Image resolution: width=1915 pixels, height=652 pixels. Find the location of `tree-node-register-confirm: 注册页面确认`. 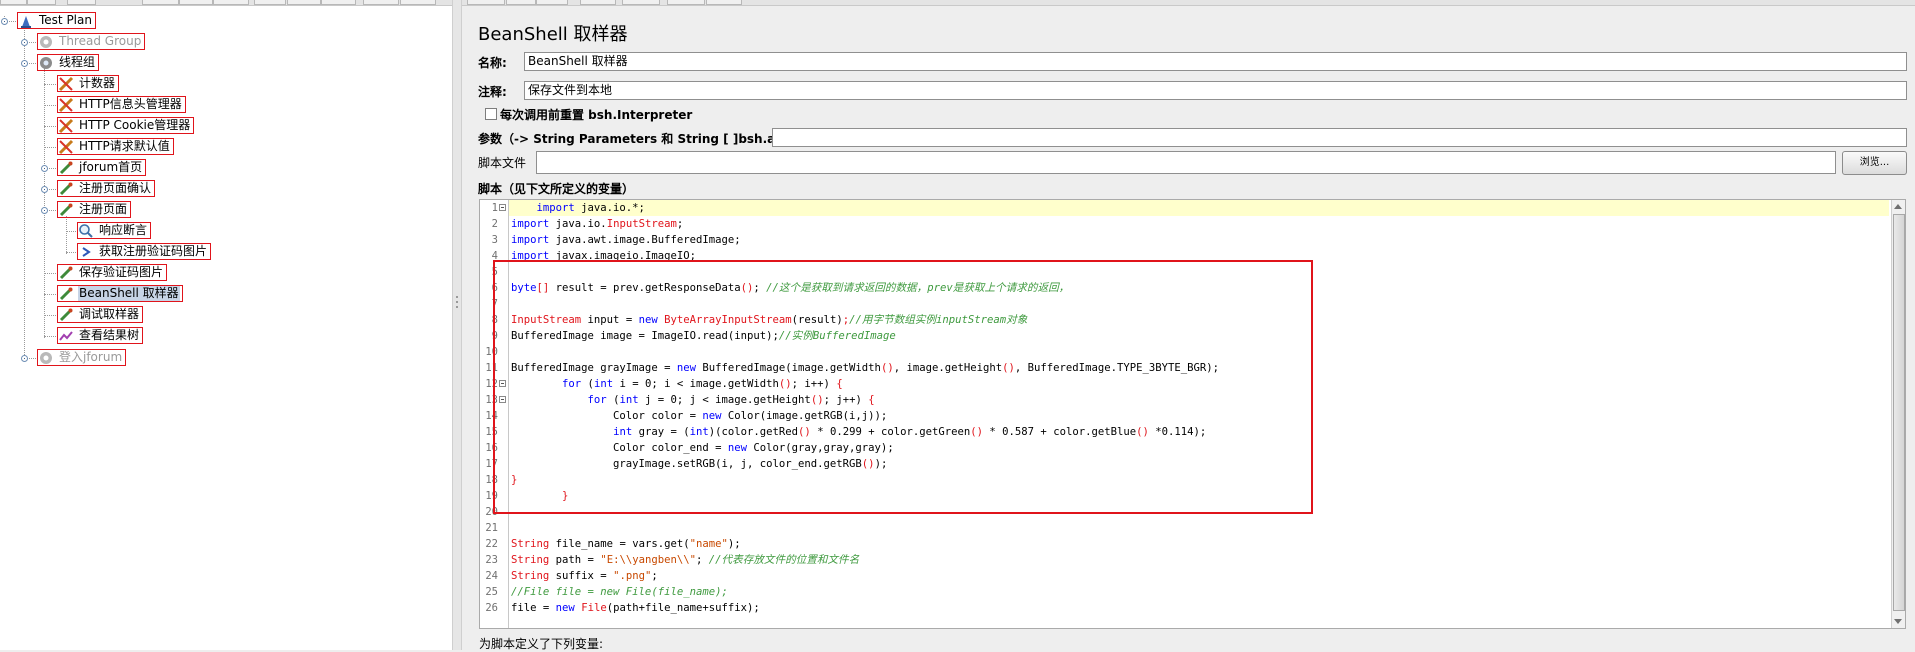

tree-node-register-confirm: 注册页面确认 is located at coordinates (106, 188).